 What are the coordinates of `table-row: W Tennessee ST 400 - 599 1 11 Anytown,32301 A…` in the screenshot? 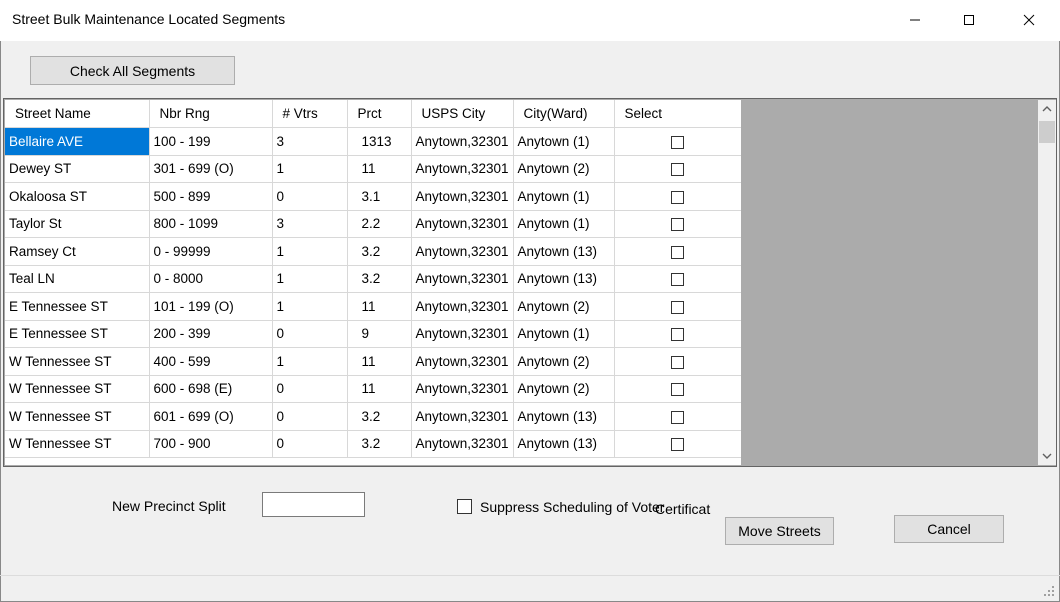 It's located at (373, 361).